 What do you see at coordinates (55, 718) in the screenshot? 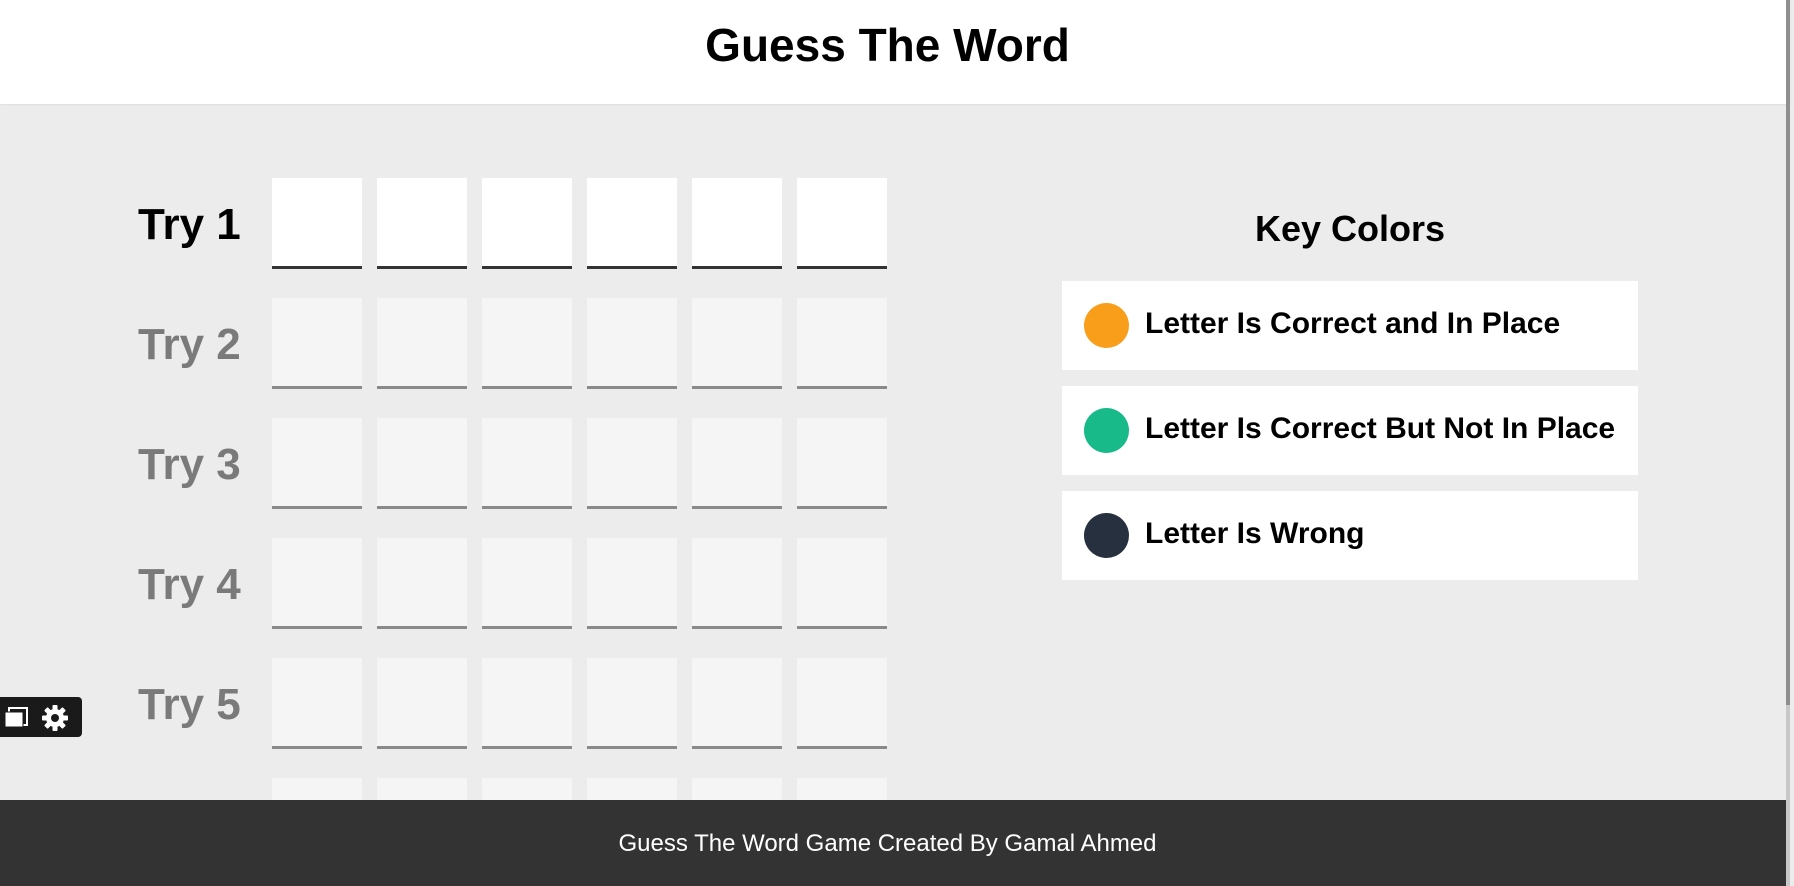
I see `gear-icon` at bounding box center [55, 718].